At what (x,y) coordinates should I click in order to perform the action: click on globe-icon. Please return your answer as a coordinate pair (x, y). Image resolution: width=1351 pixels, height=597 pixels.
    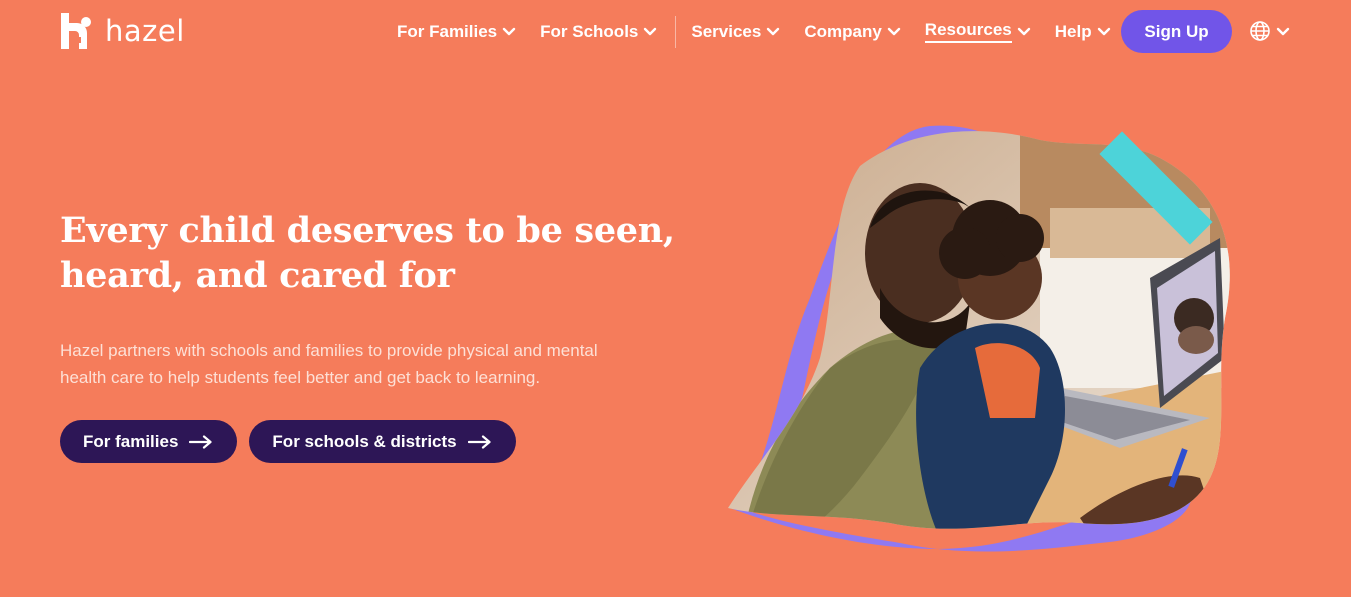
    Looking at the image, I should click on (1260, 31).